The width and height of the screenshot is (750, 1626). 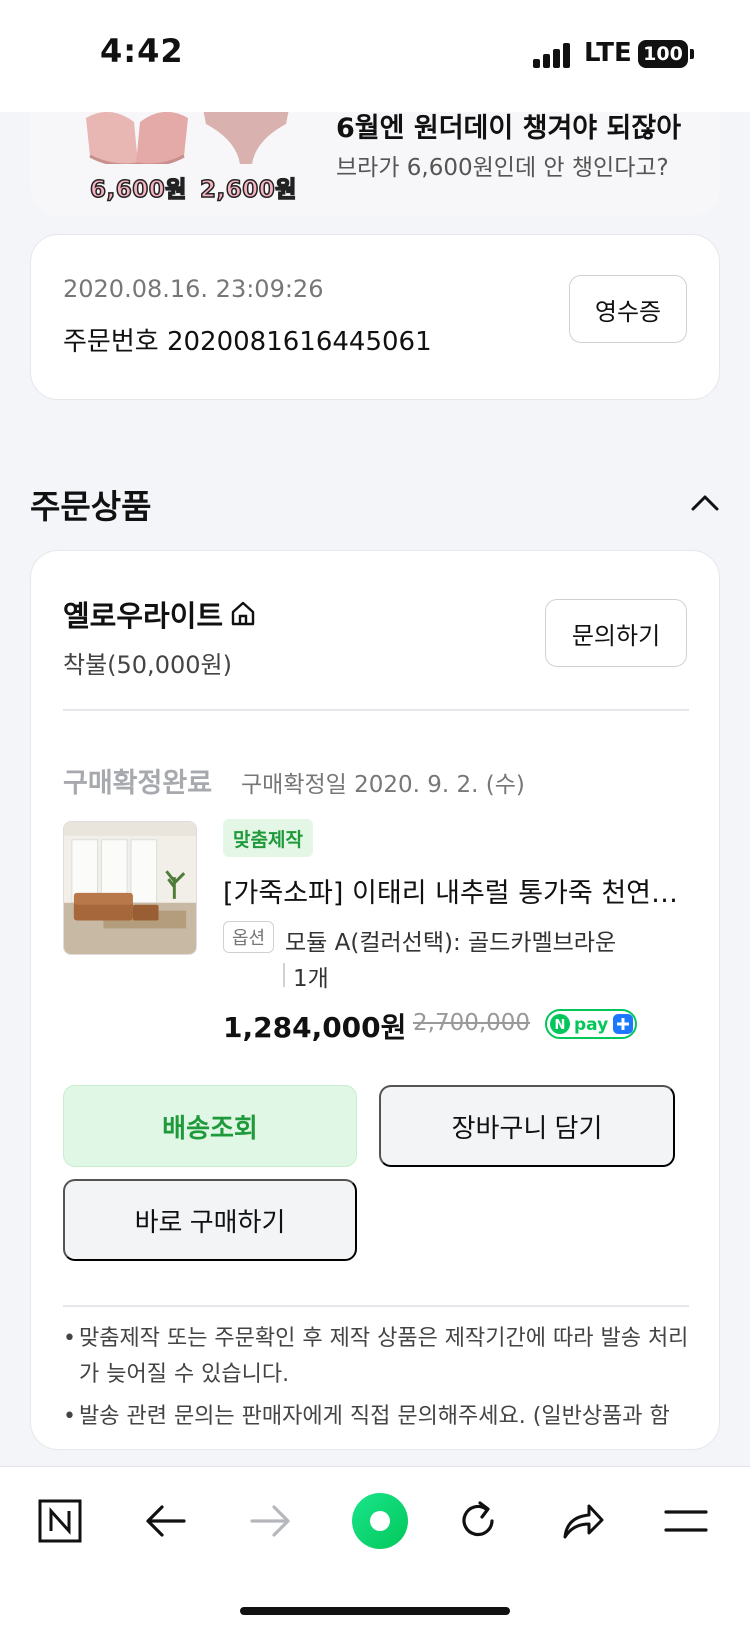 What do you see at coordinates (608, 53) in the screenshot?
I see `network-label: LTE` at bounding box center [608, 53].